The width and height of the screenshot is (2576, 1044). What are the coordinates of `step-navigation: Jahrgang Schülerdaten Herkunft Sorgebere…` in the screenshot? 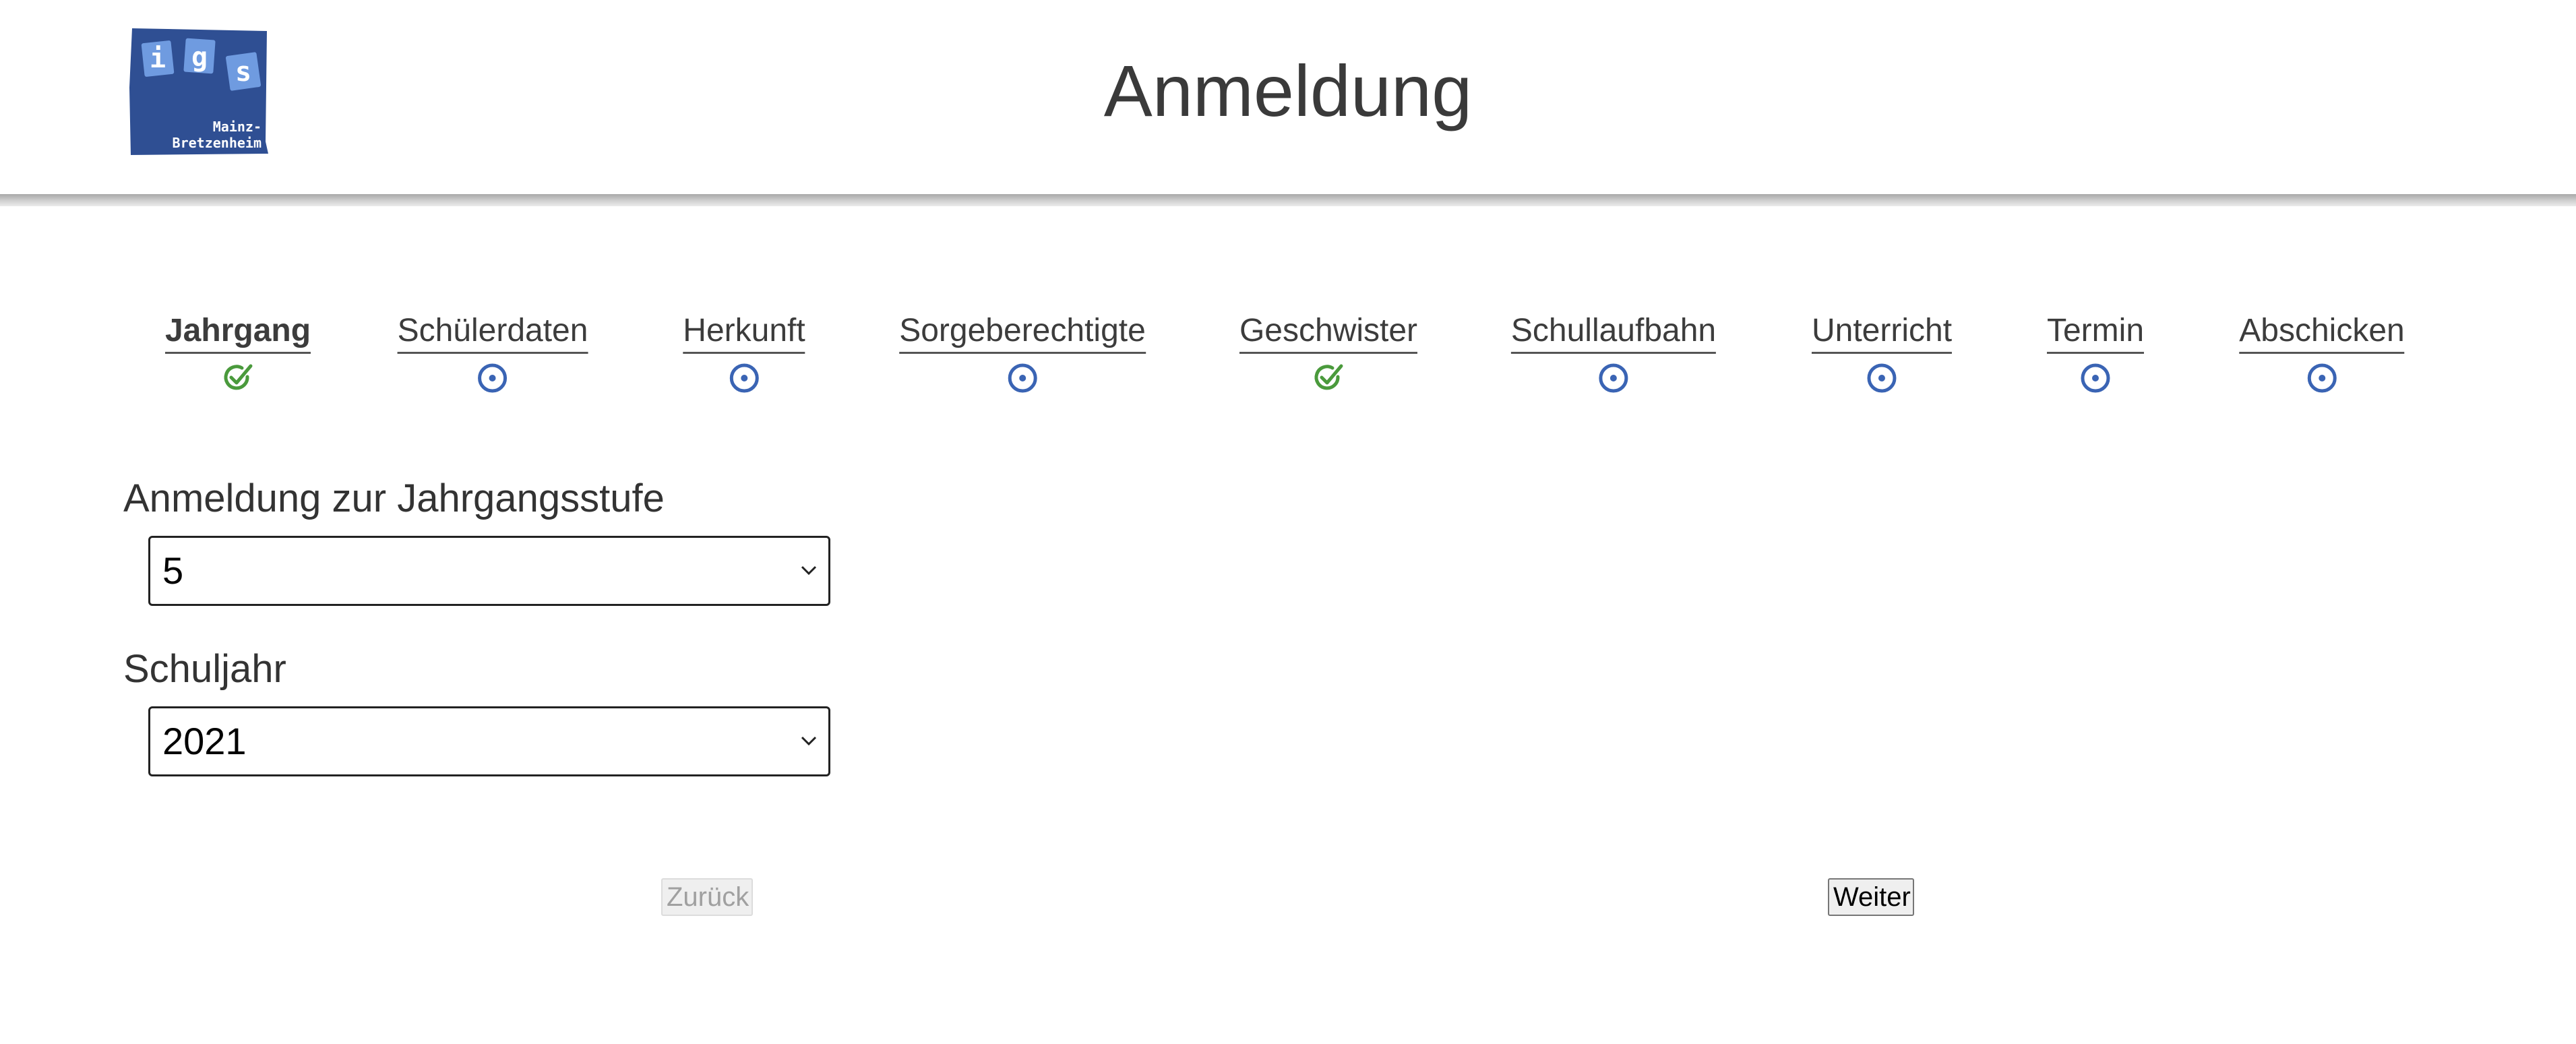 It's located at (1288, 357).